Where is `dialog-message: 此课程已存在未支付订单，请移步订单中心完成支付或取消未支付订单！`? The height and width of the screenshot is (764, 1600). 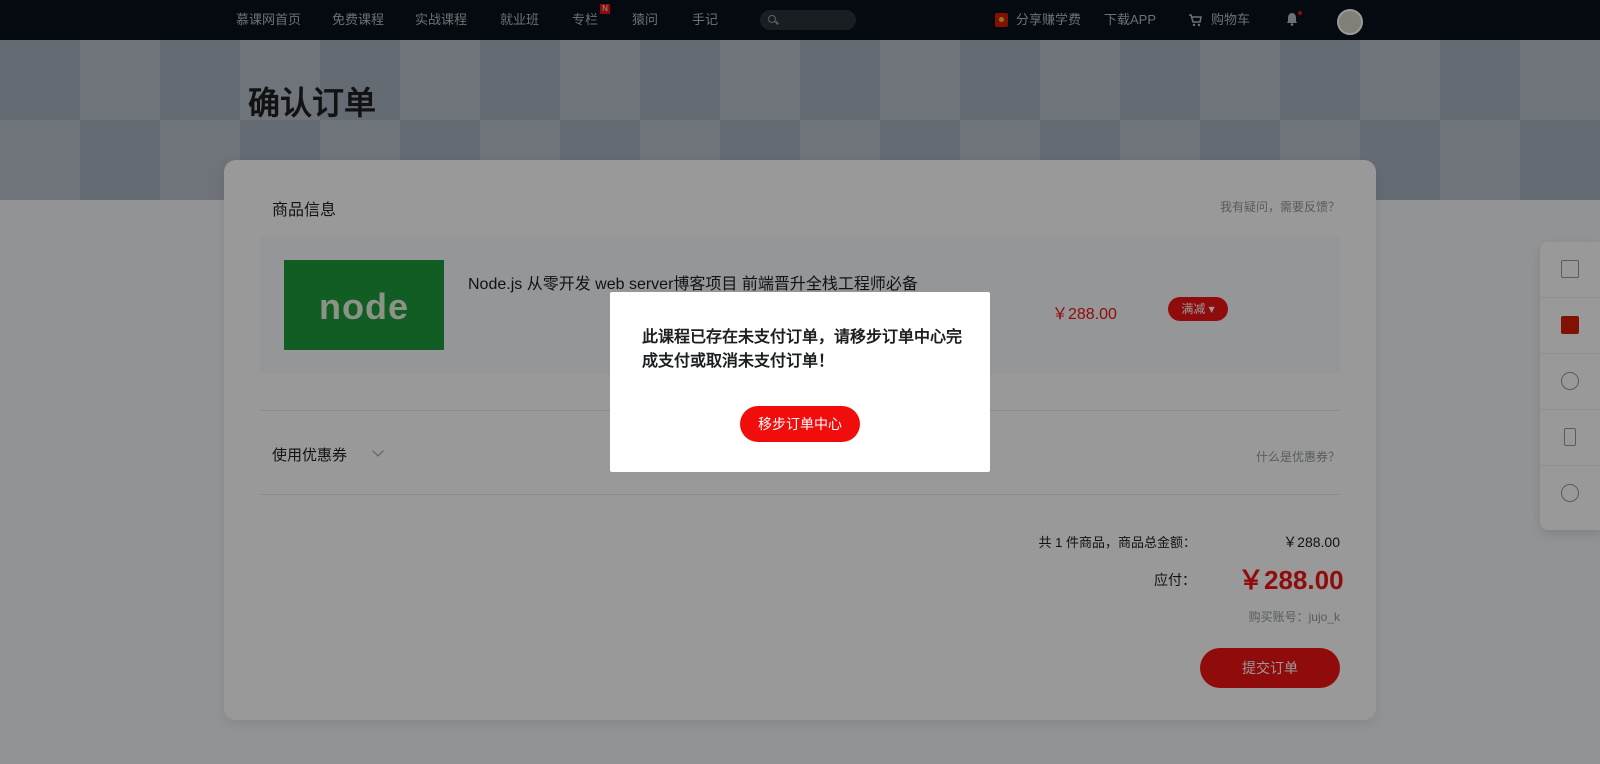 dialog-message: 此课程已存在未支付订单，请移步订单中心完成支付或取消未支付订单！ is located at coordinates (802, 349).